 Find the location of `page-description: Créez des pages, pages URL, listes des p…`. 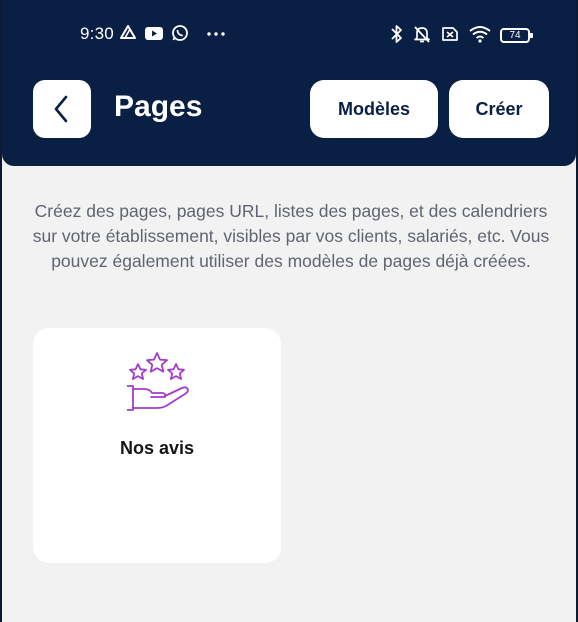

page-description: Créez des pages, pages URL, listes des p… is located at coordinates (291, 236).